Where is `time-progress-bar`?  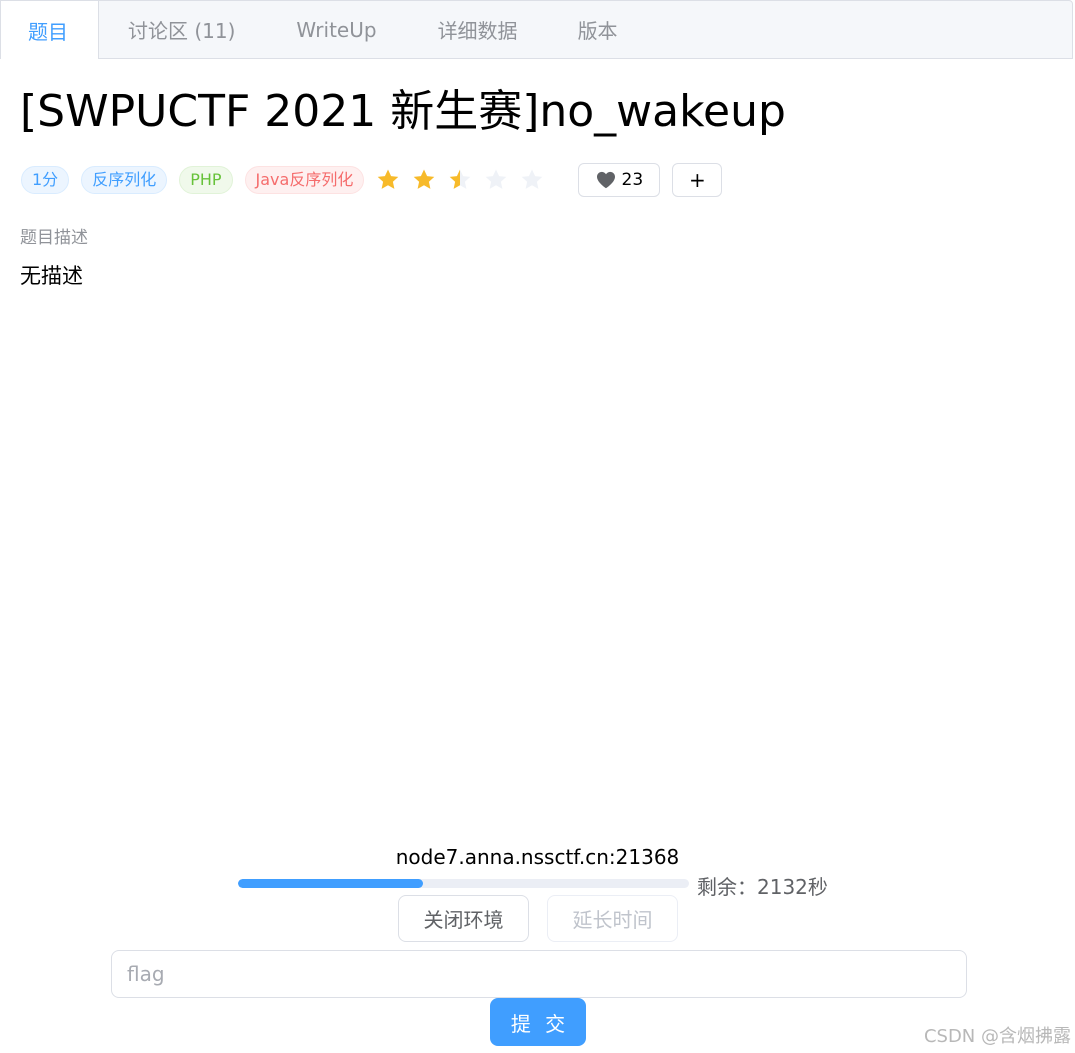
time-progress-bar is located at coordinates (463, 883).